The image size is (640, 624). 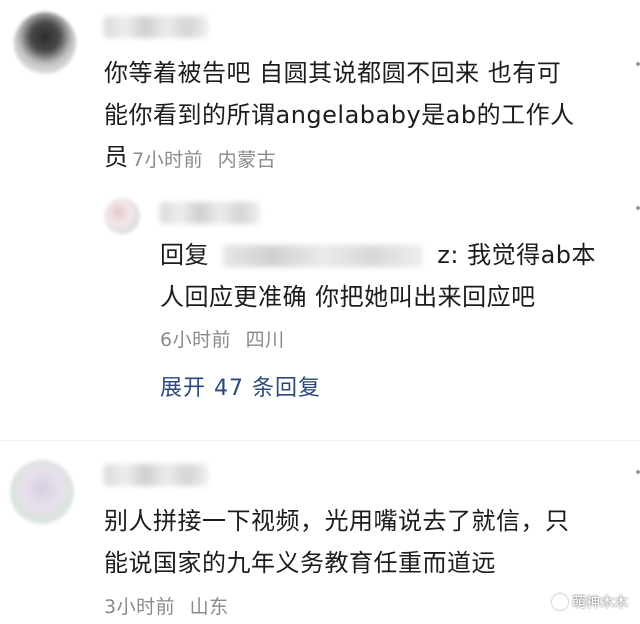 What do you see at coordinates (168, 160) in the screenshot?
I see `comment-time: 7小时前` at bounding box center [168, 160].